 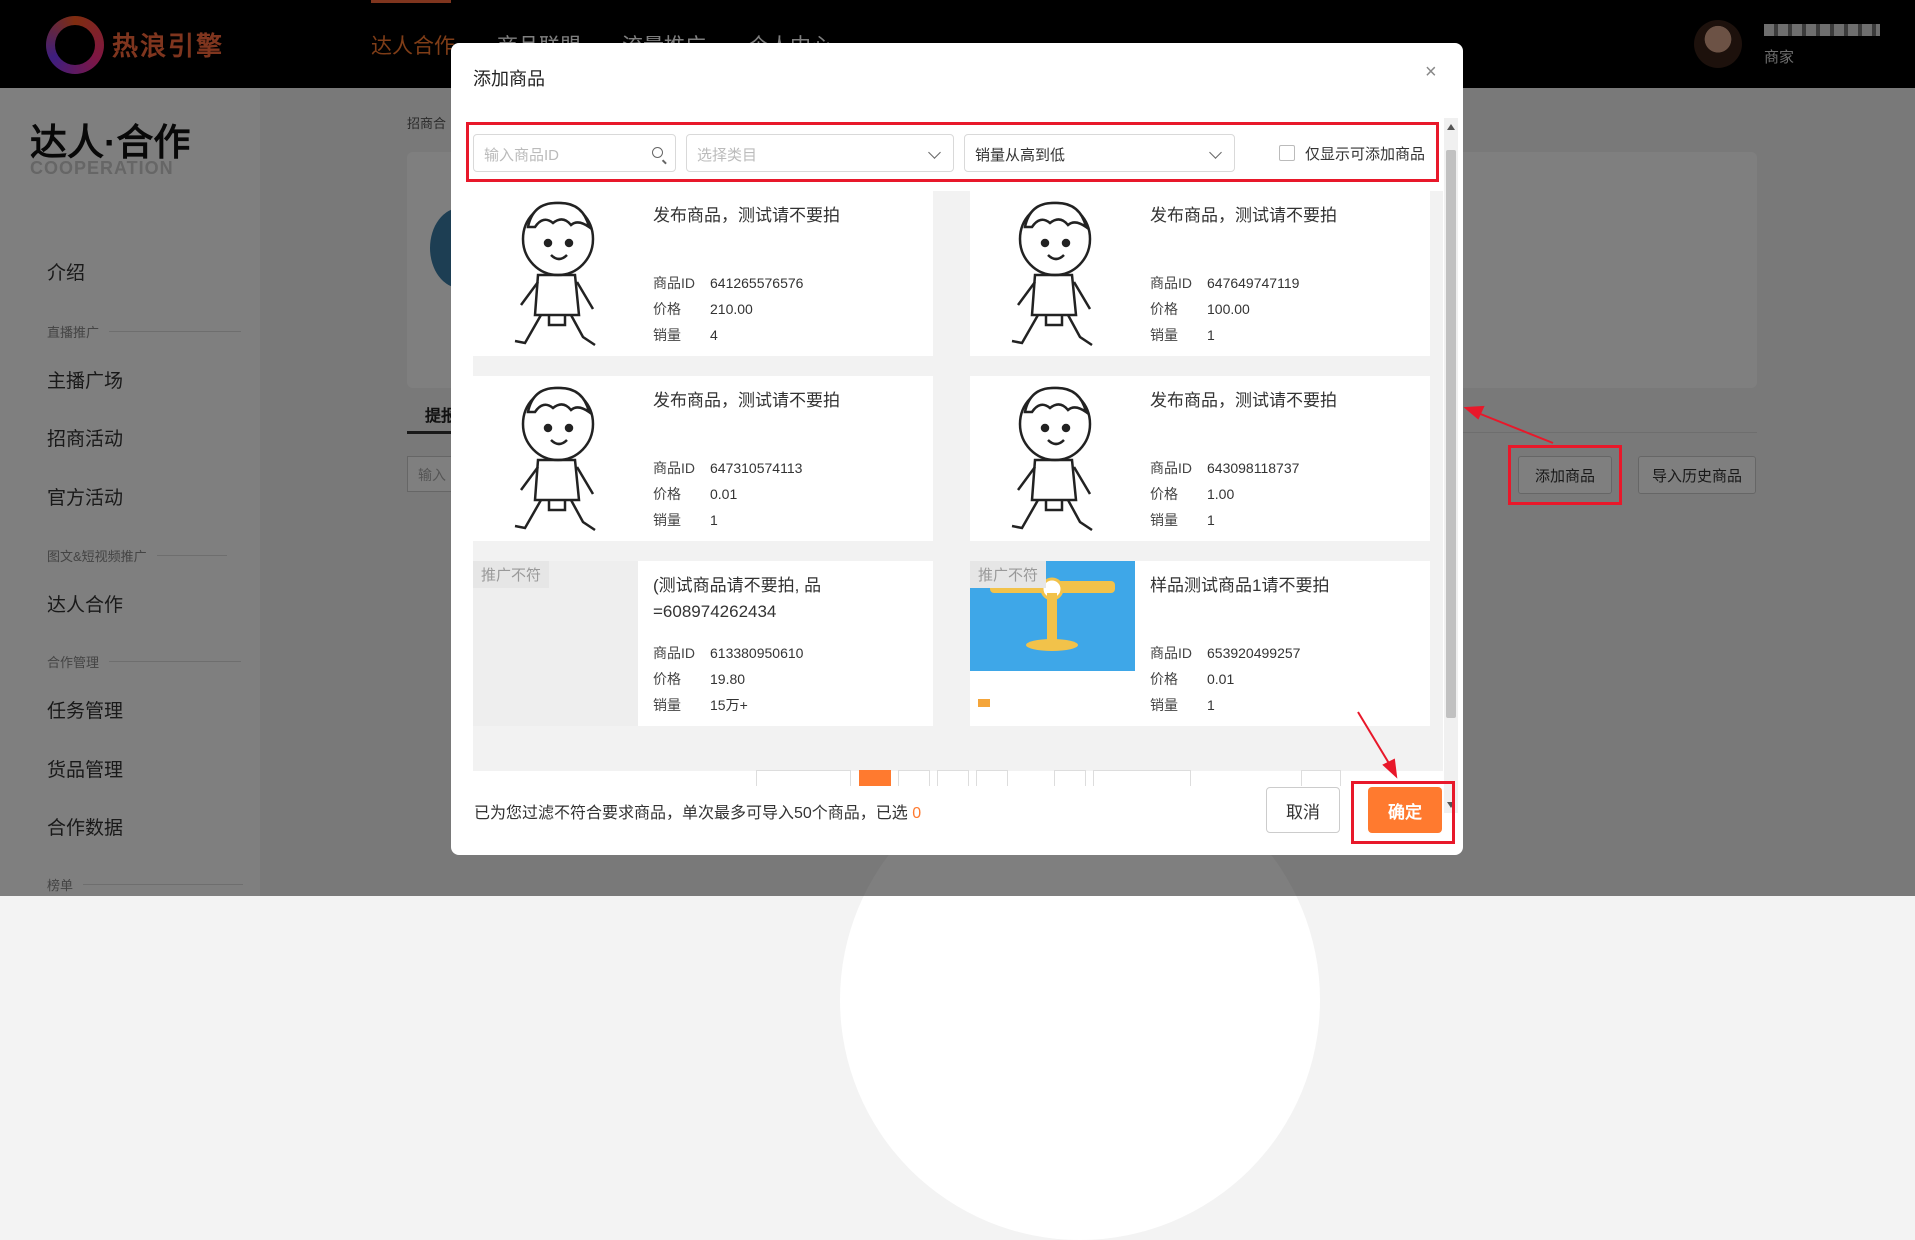 I want to click on product-sales-row: 销量 15万+, so click(x=700, y=705).